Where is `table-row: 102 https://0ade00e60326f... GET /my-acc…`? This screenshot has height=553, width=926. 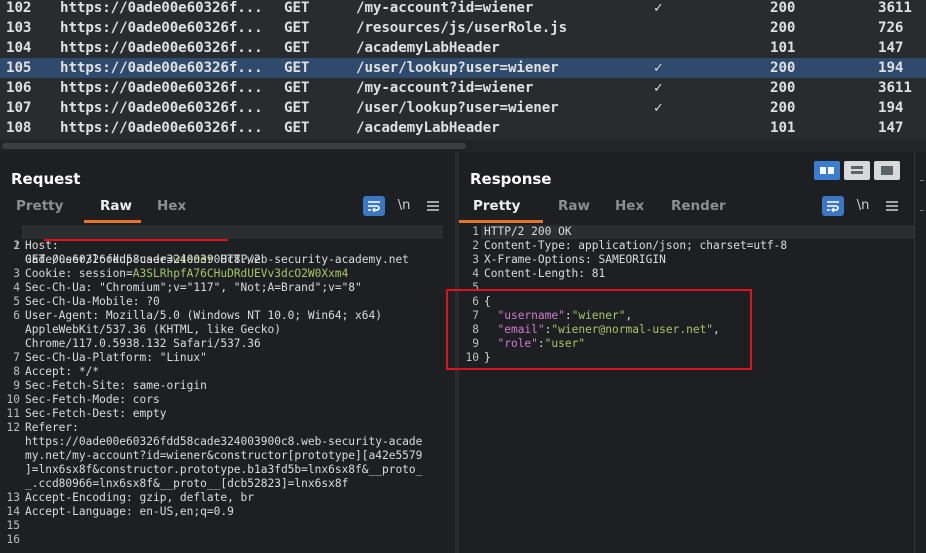 table-row: 102 https://0ade00e60326f... GET /my-acc… is located at coordinates (463, 9).